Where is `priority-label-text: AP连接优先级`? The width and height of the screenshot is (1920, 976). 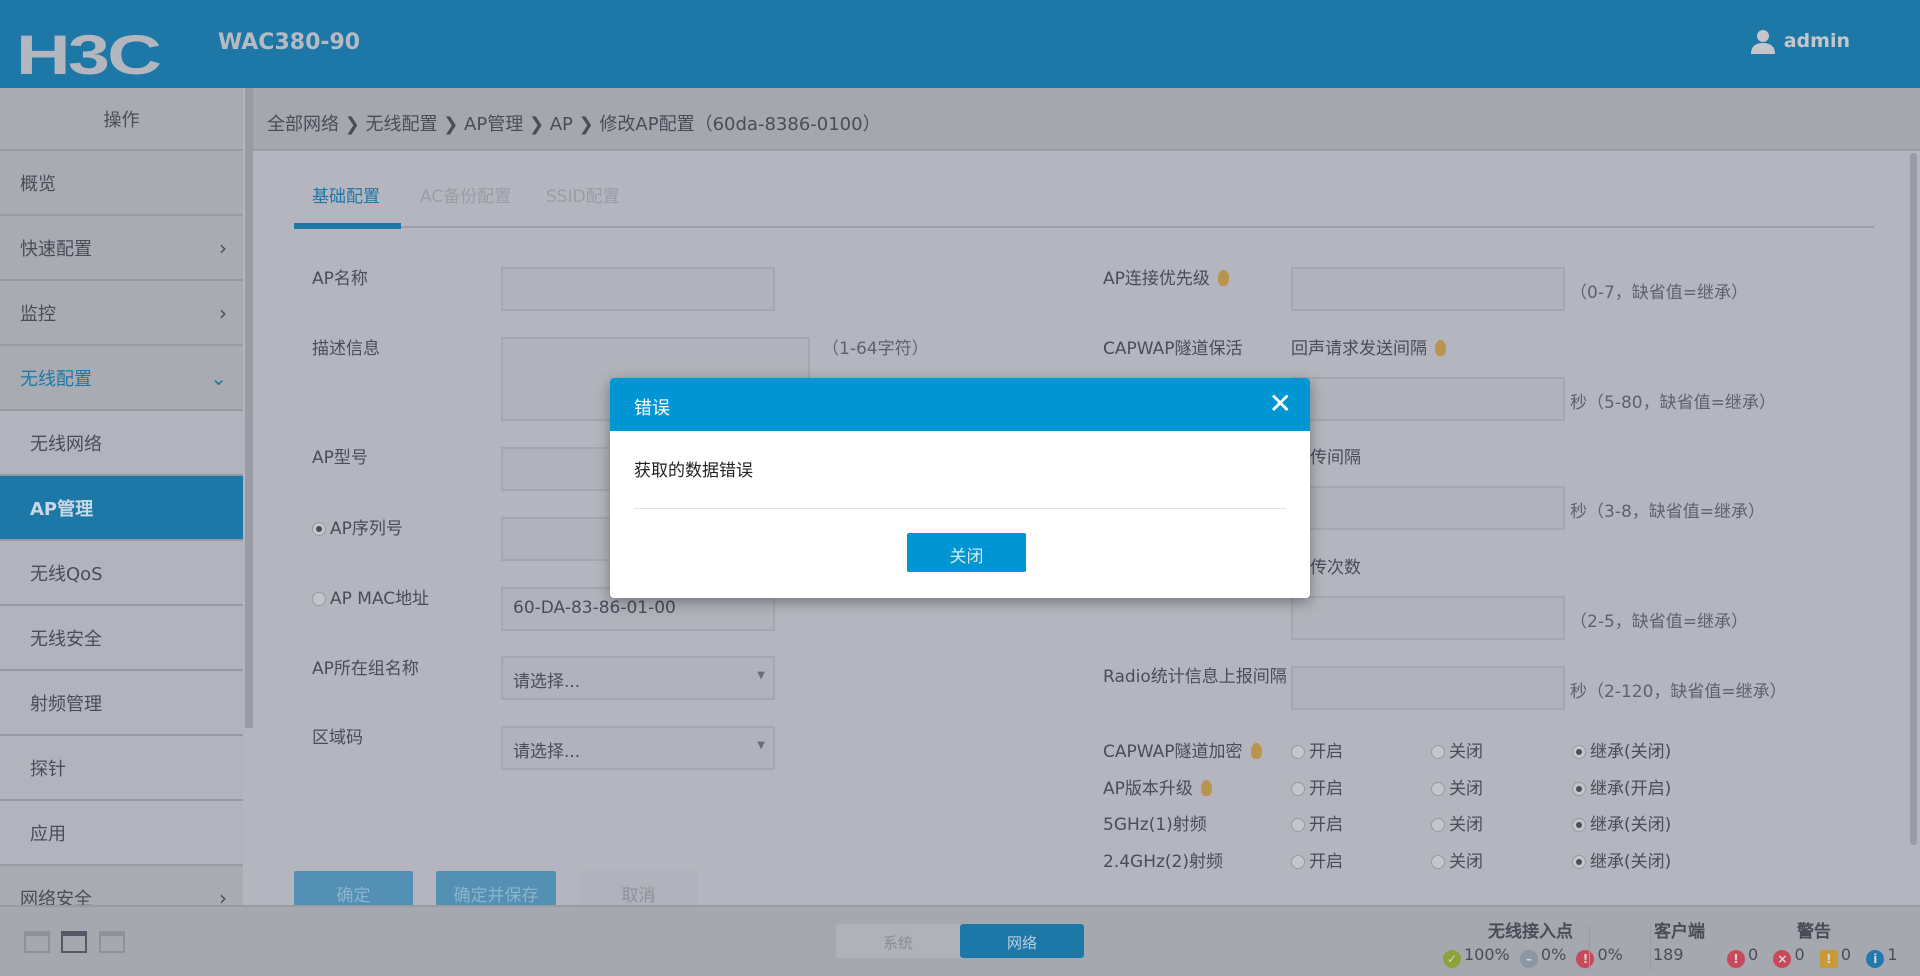 priority-label-text: AP连接优先级 is located at coordinates (1156, 279).